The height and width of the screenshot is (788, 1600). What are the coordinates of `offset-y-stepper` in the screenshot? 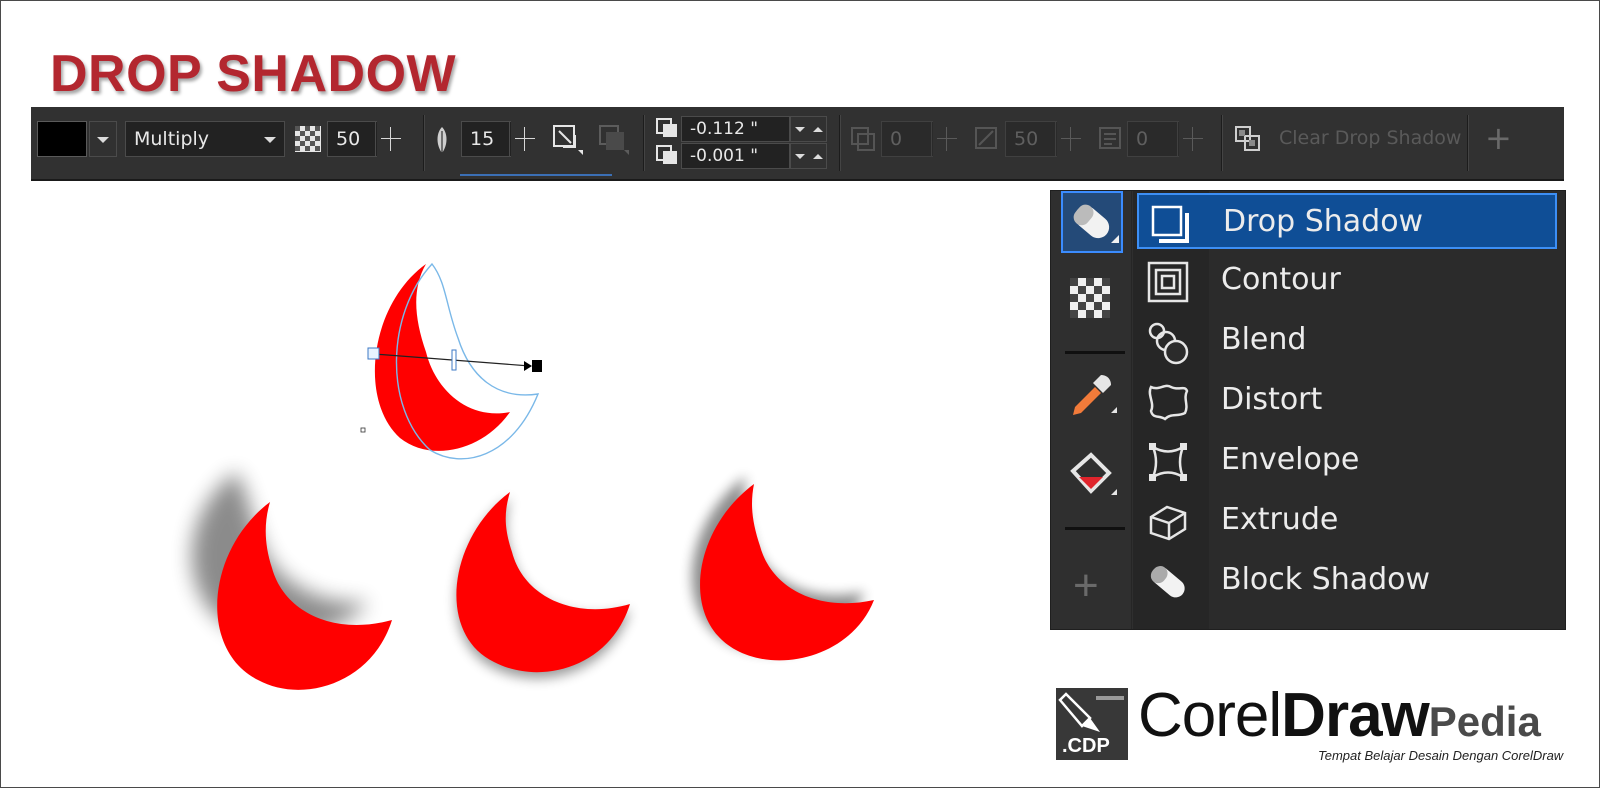 It's located at (808, 156).